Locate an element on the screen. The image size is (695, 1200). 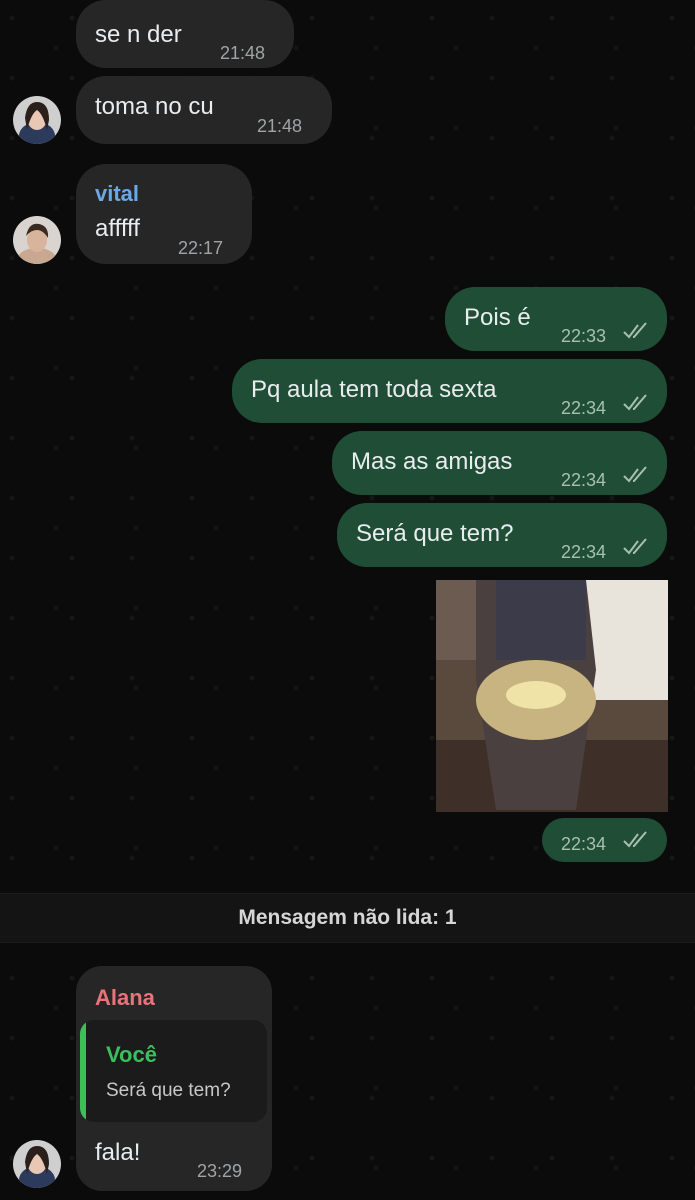
message-text: Pois é is located at coordinates (497, 317).